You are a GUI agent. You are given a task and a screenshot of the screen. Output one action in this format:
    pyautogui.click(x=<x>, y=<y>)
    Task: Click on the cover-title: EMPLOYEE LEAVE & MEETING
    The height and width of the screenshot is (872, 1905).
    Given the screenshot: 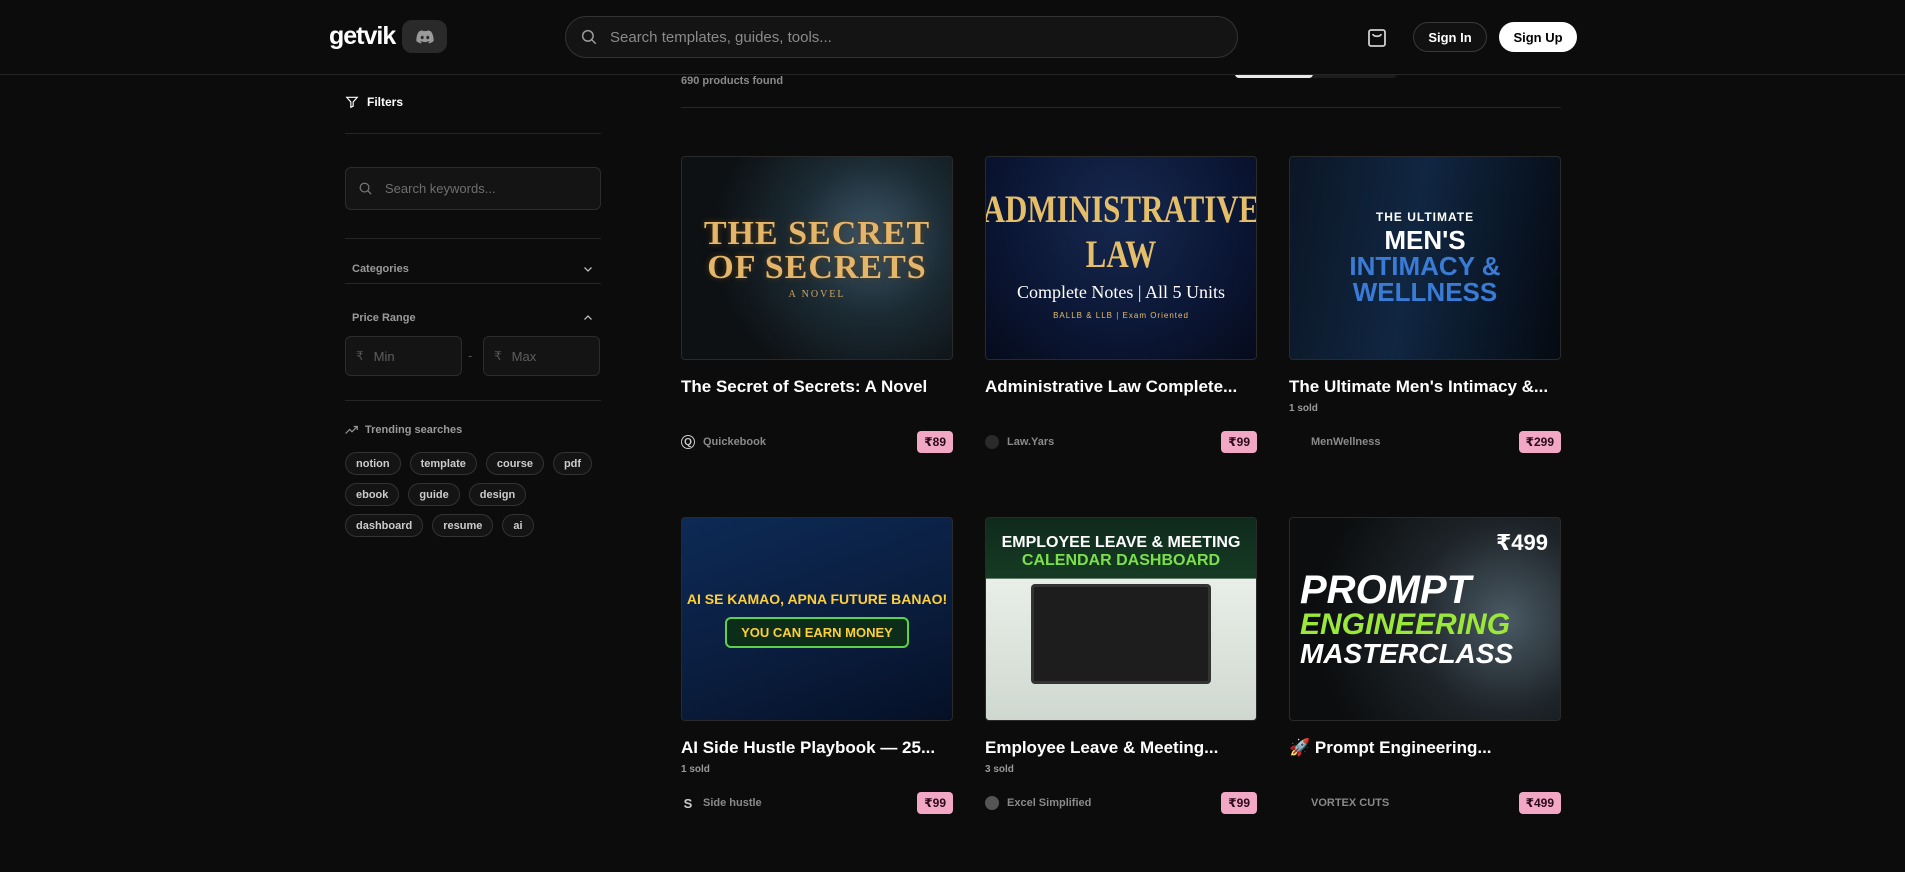 What is the action you would take?
    pyautogui.click(x=1121, y=542)
    